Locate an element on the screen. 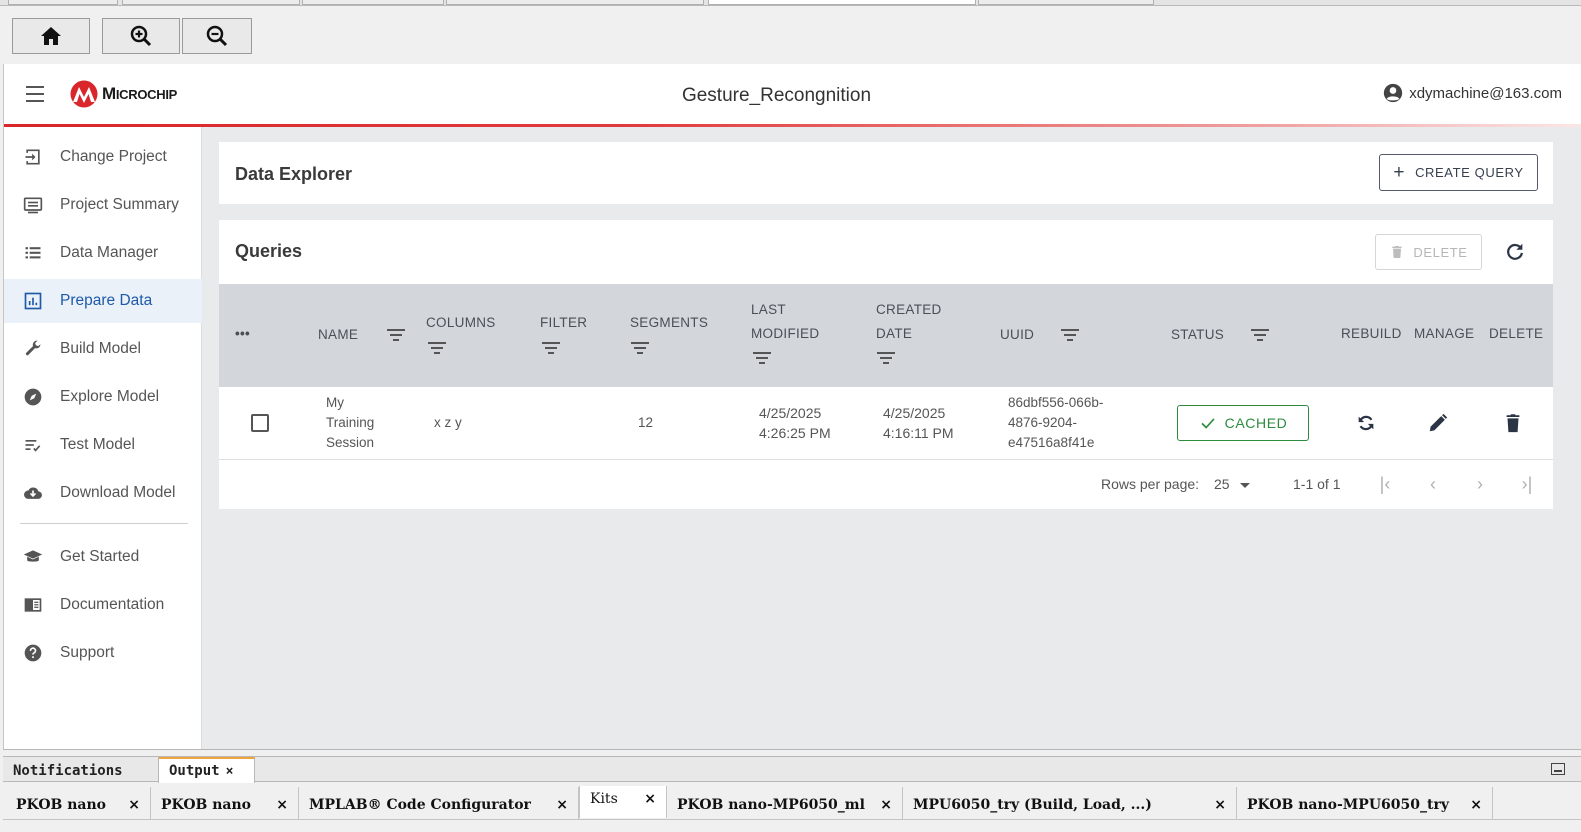 This screenshot has height=832, width=1581. first-page-icon: |‹ is located at coordinates (1385, 484).